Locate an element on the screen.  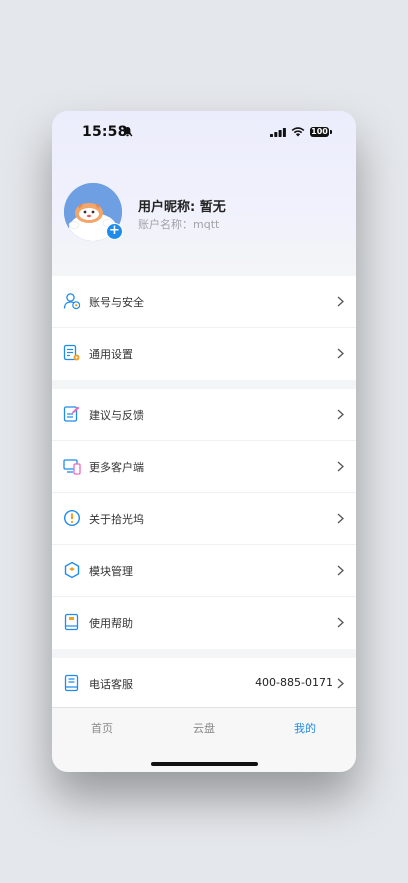
phone-book-icon is located at coordinates (71, 683).